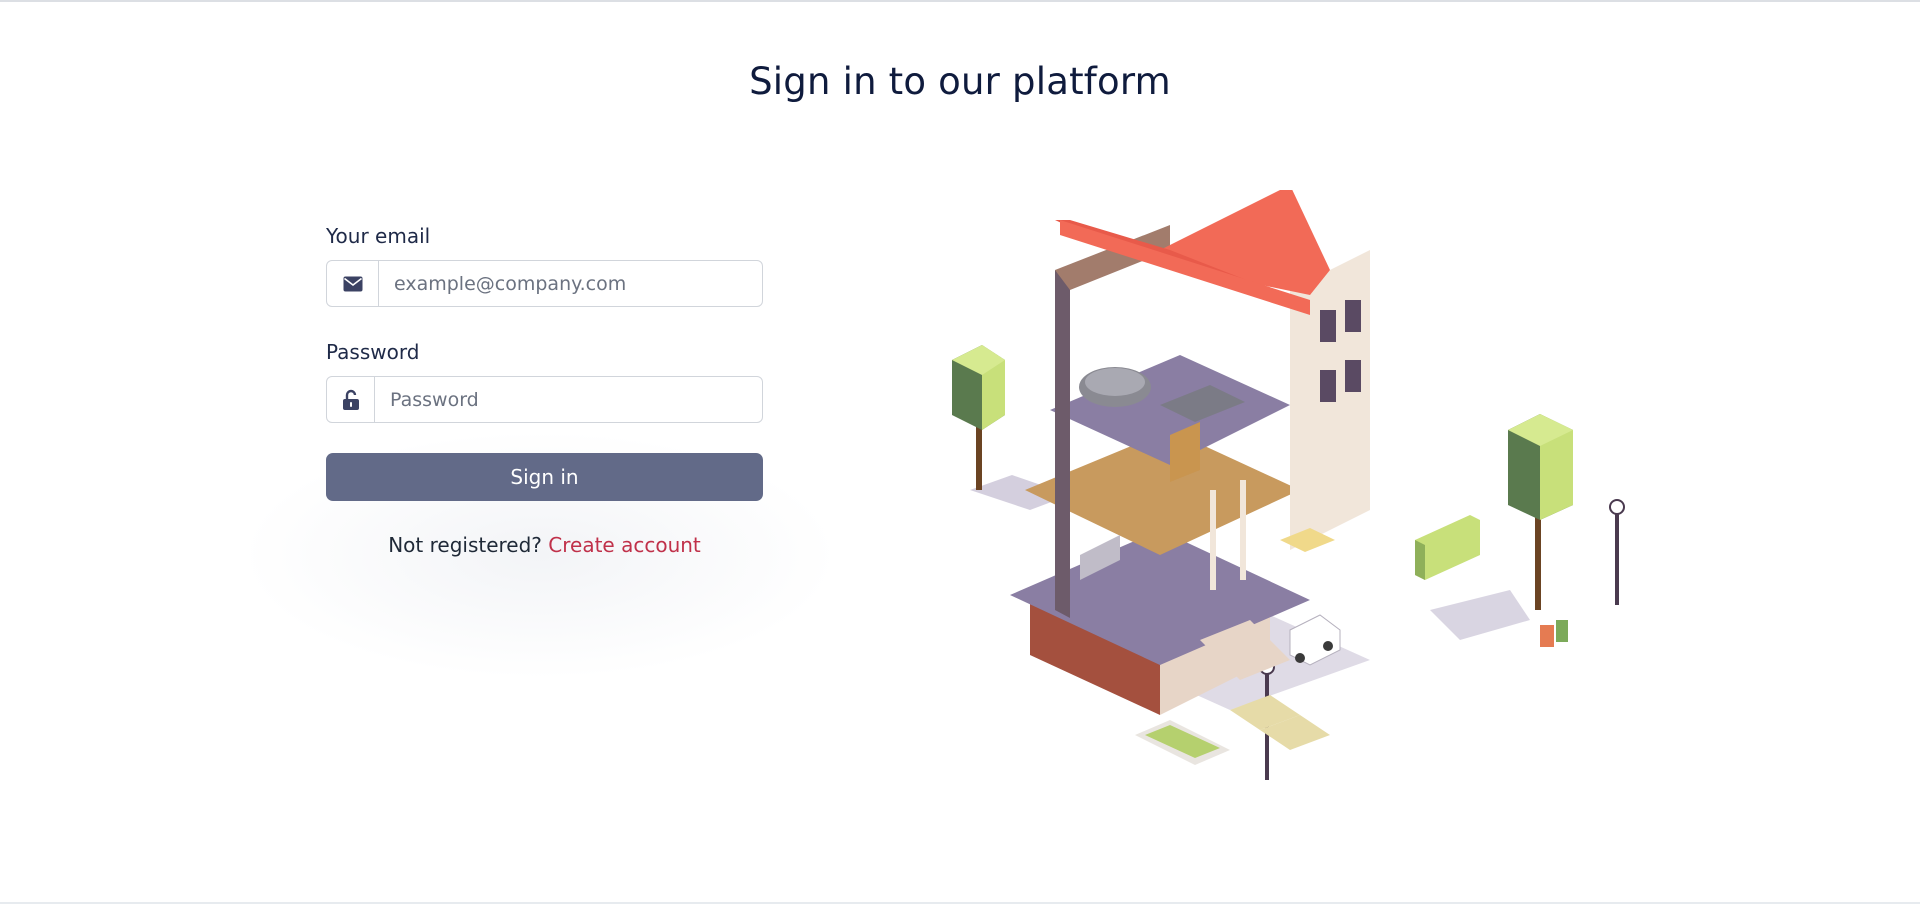  I want to click on sign-in-button: Sign in, so click(544, 477).